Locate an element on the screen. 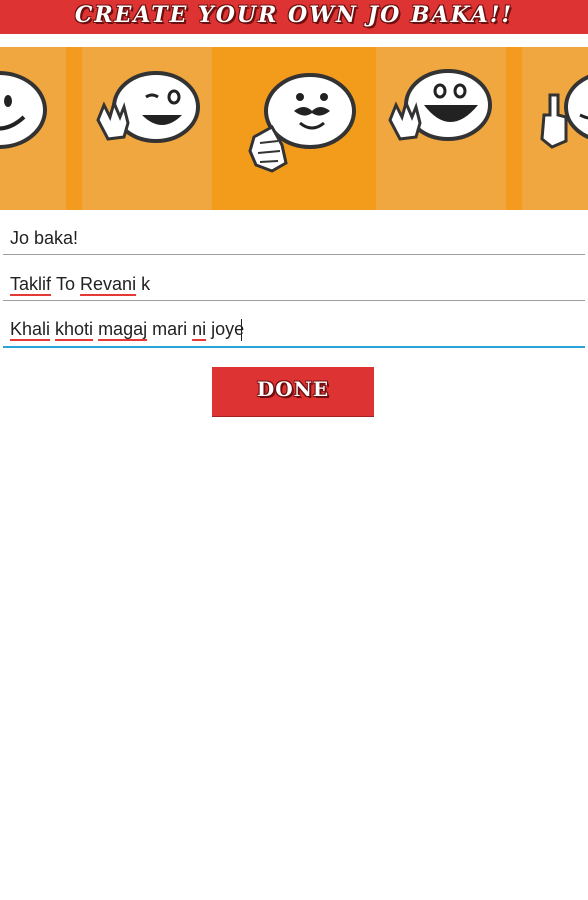 Image resolution: width=588 pixels, height=900 pixels. misspelled-word: Taklif is located at coordinates (31, 284).